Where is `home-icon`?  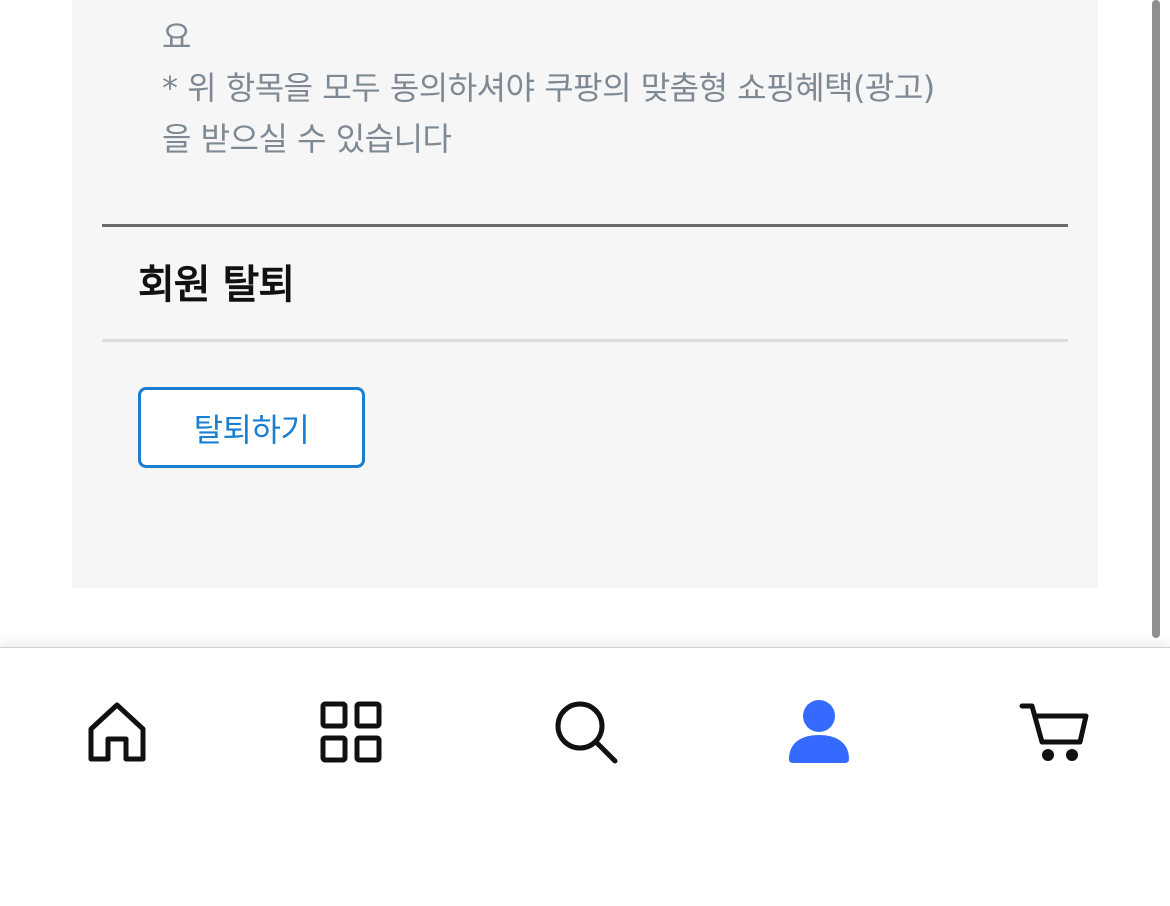
home-icon is located at coordinates (117, 732).